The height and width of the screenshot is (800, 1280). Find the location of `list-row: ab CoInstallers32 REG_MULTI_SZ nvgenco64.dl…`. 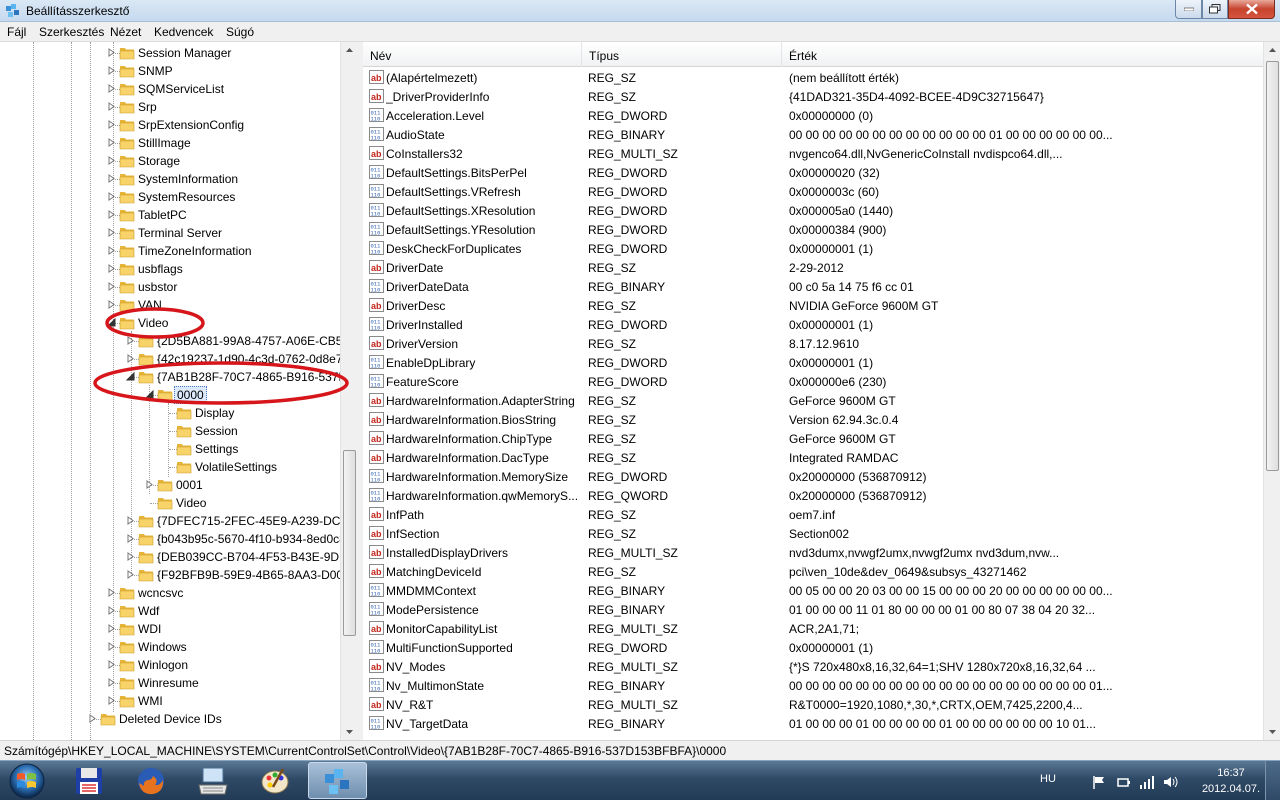

list-row: ab CoInstallers32 REG_MULTI_SZ nvgenco64.dl… is located at coordinates (813, 153).